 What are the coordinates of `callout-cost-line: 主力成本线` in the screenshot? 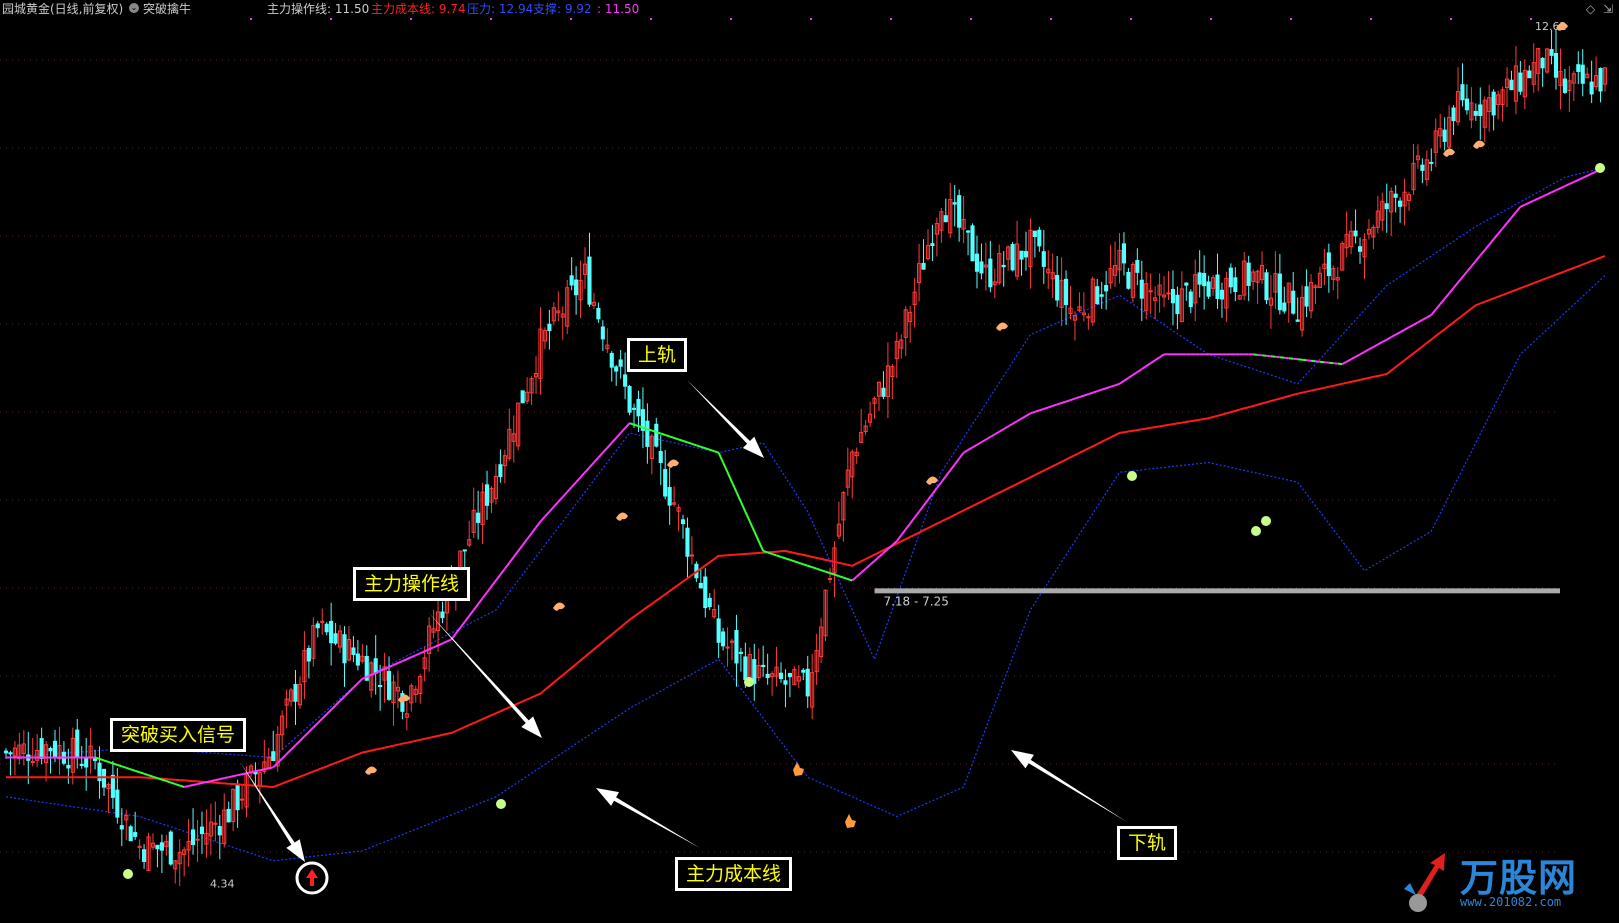 It's located at (734, 874).